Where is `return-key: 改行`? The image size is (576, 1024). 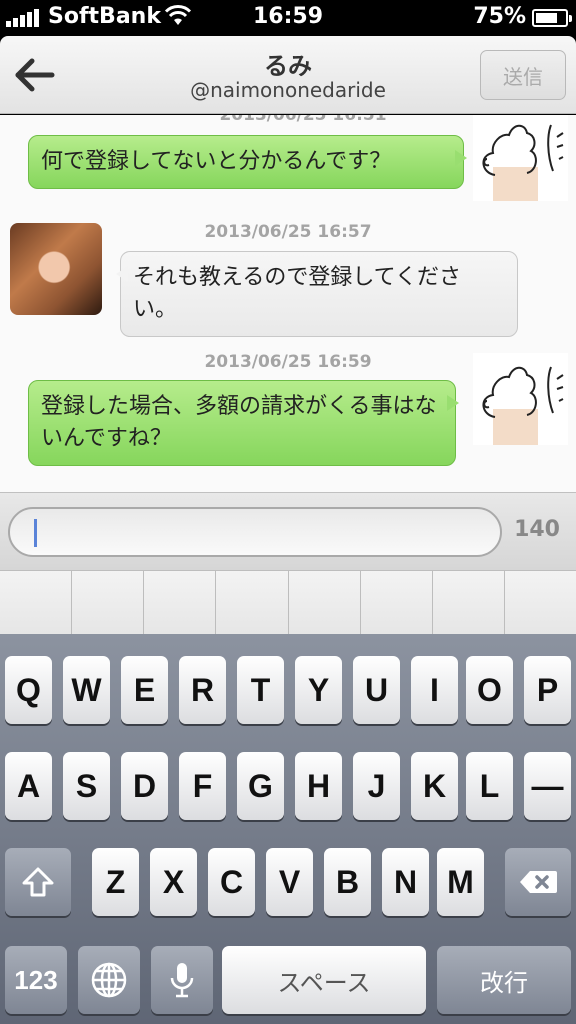 return-key: 改行 is located at coordinates (504, 980).